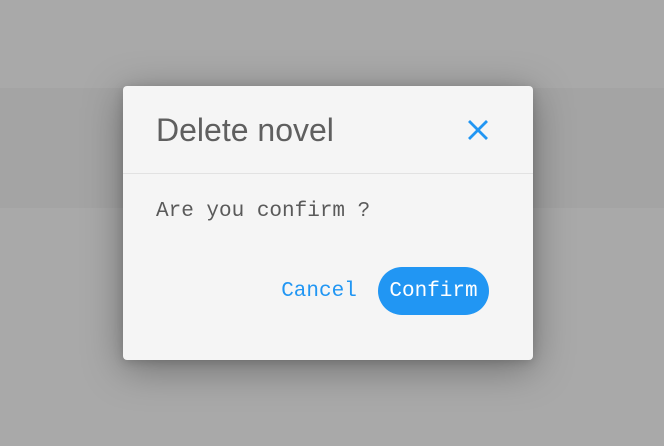 The image size is (664, 446). What do you see at coordinates (433, 291) in the screenshot?
I see `confirm-button: Confirm` at bounding box center [433, 291].